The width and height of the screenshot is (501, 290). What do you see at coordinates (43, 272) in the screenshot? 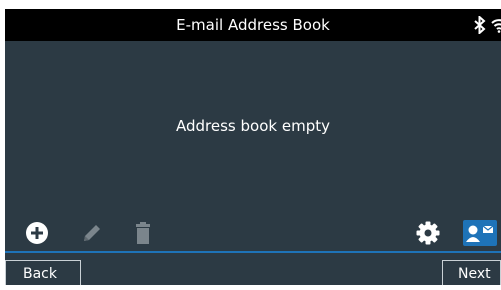
I see `back-button: Back` at bounding box center [43, 272].